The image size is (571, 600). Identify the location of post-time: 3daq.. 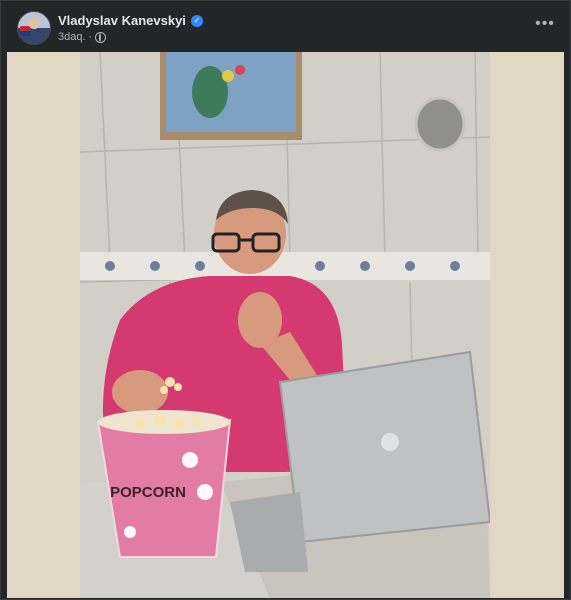
(72, 37).